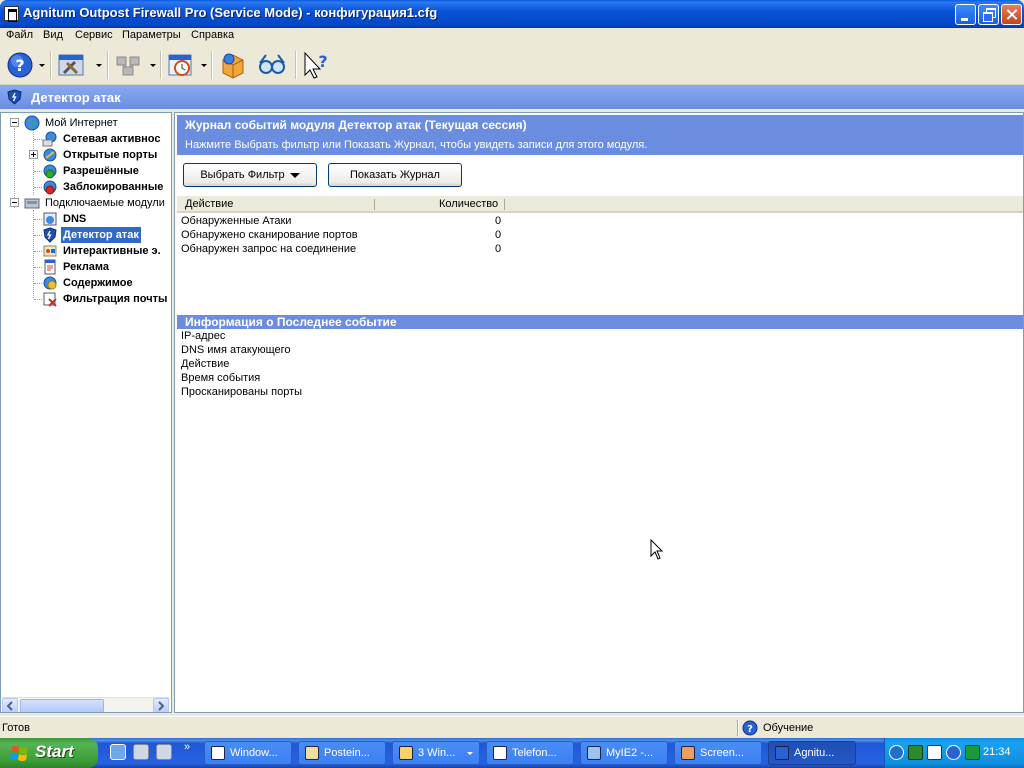 This screenshot has height=768, width=1024. Describe the element at coordinates (512, 65) in the screenshot. I see `toolbar: ? ?` at that location.